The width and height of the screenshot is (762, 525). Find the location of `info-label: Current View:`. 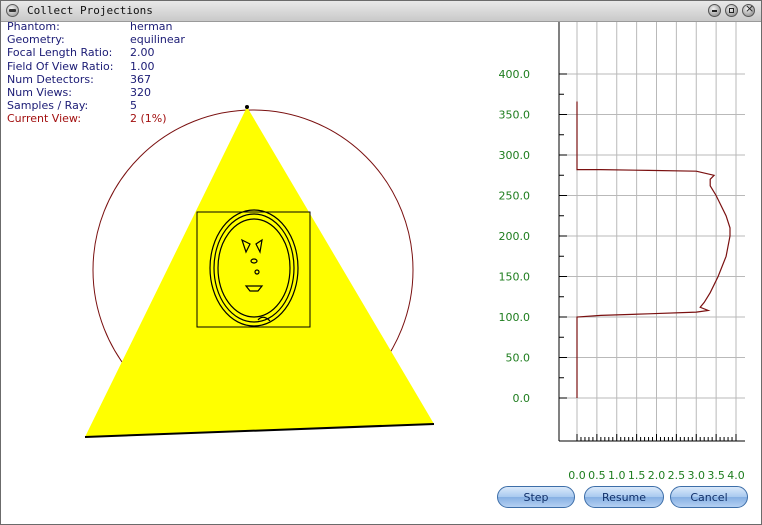

info-label: Current View: is located at coordinates (44, 119).